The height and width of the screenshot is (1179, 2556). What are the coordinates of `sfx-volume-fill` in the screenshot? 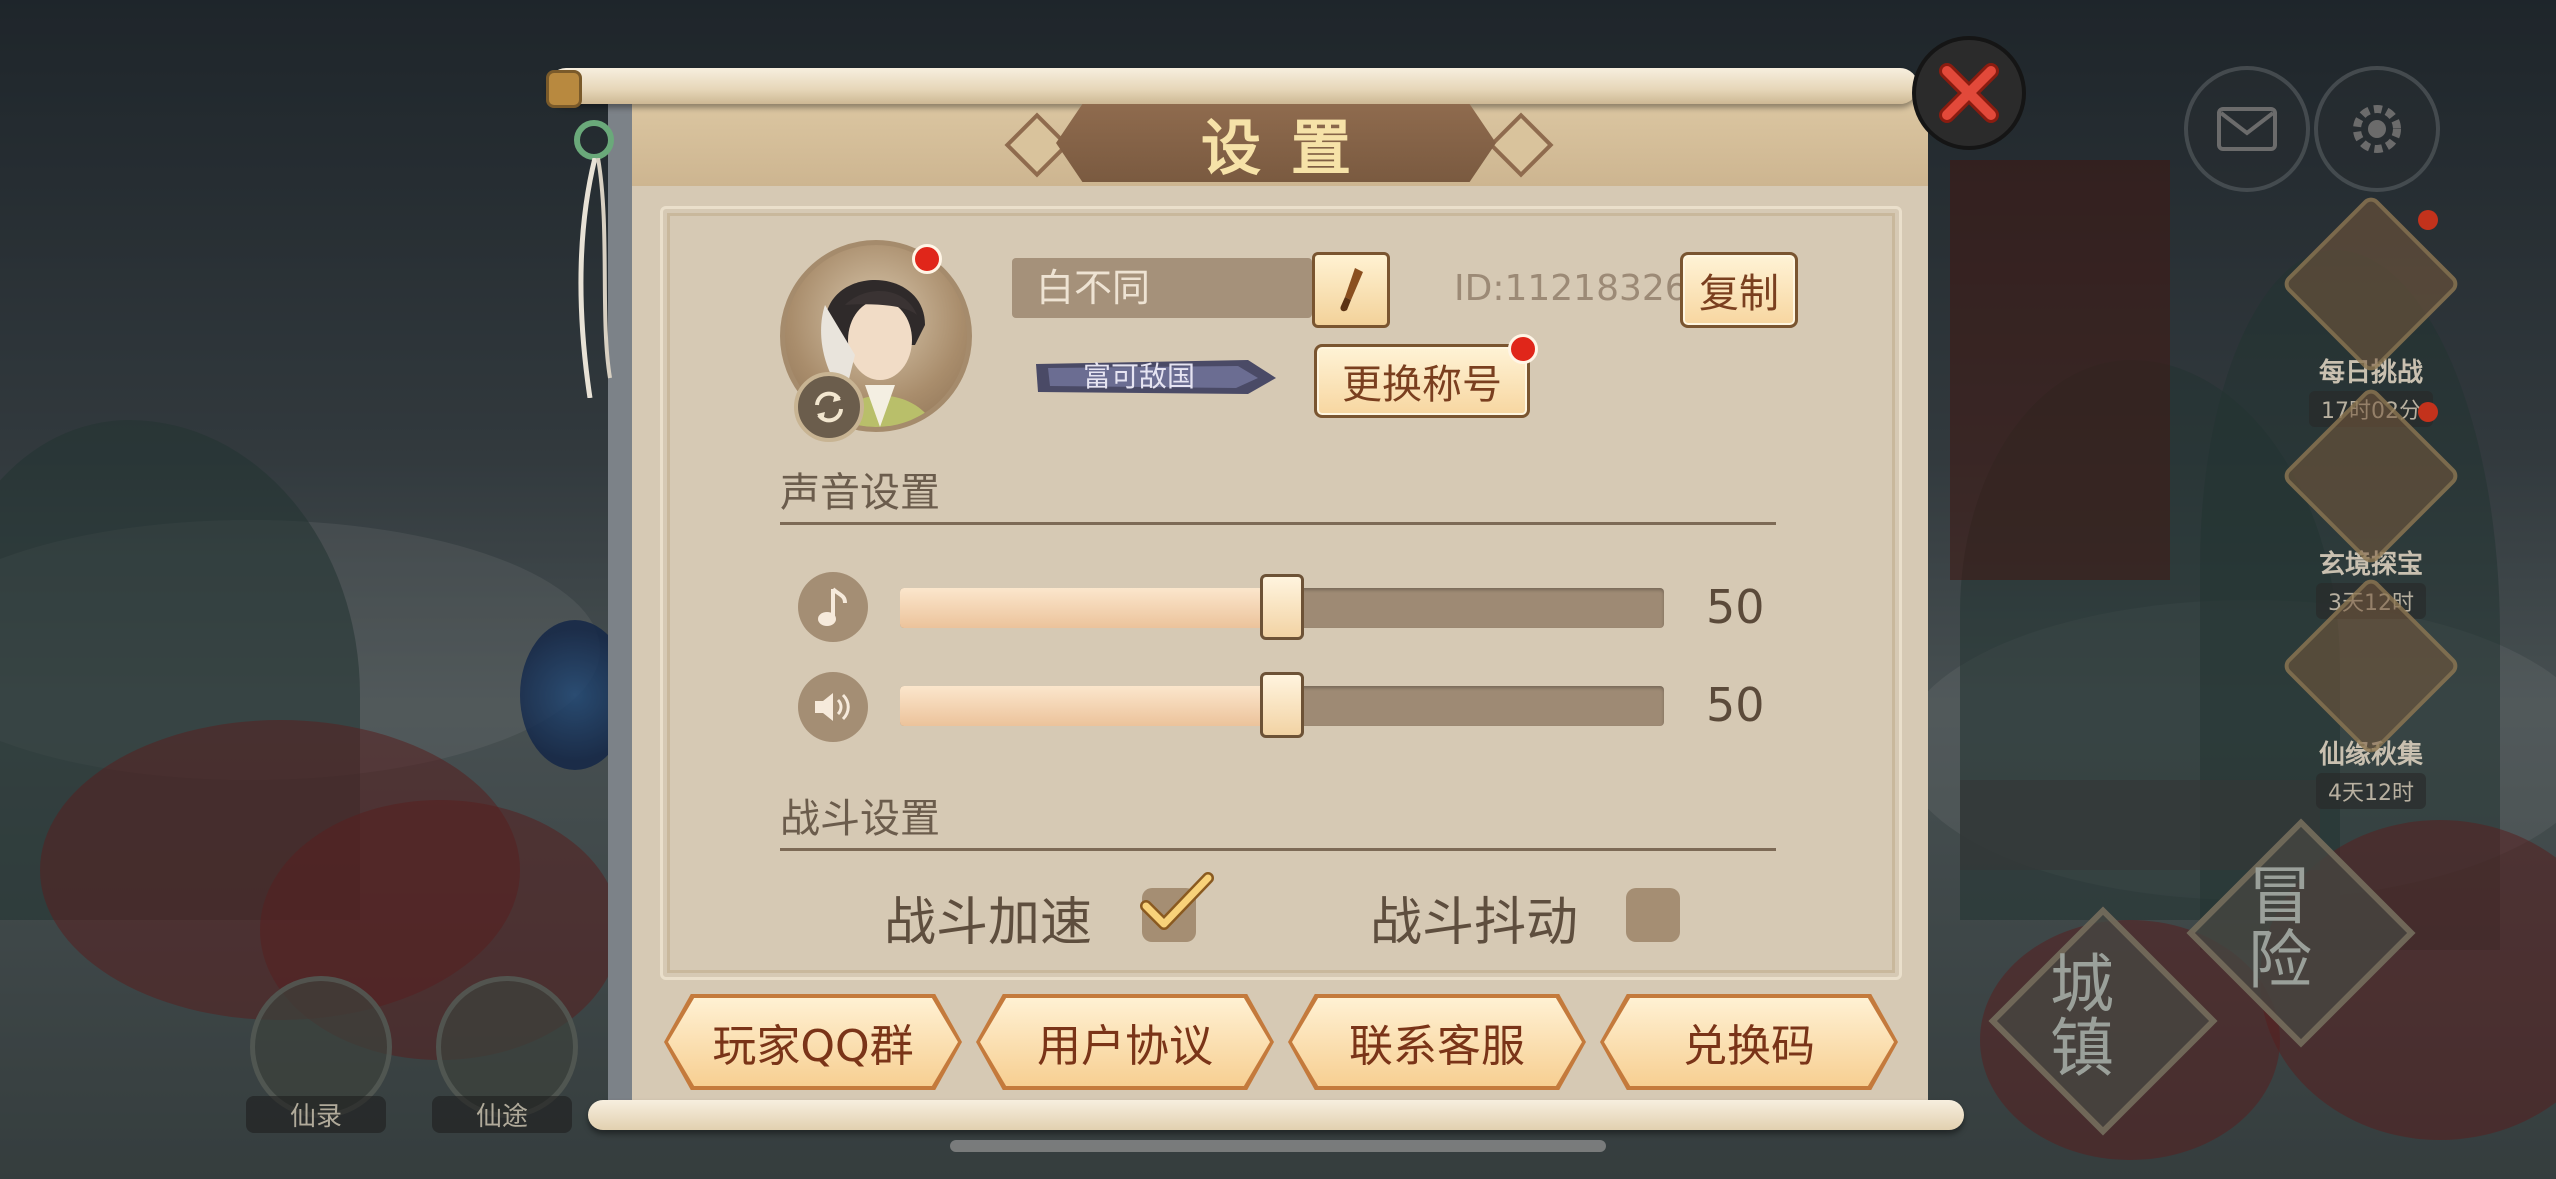 It's located at (1091, 706).